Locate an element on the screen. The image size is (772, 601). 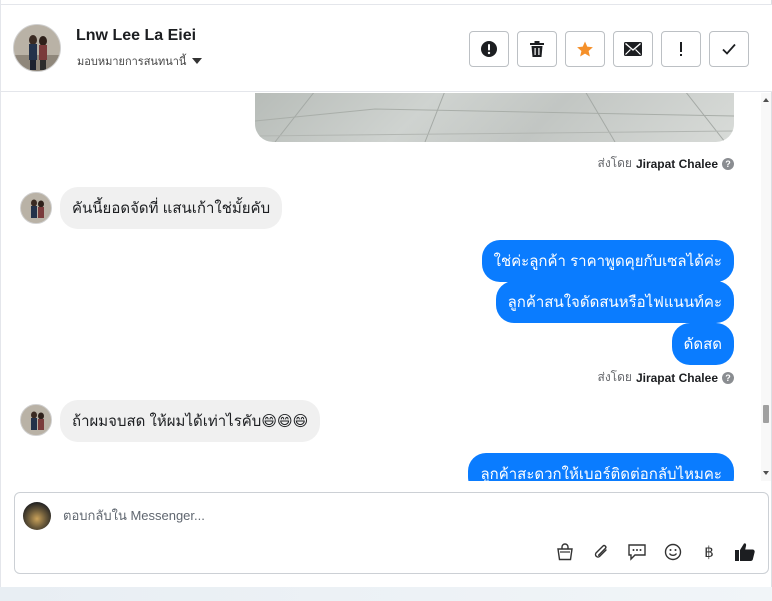
scroll-down-arrow-icon is located at coordinates (766, 473).